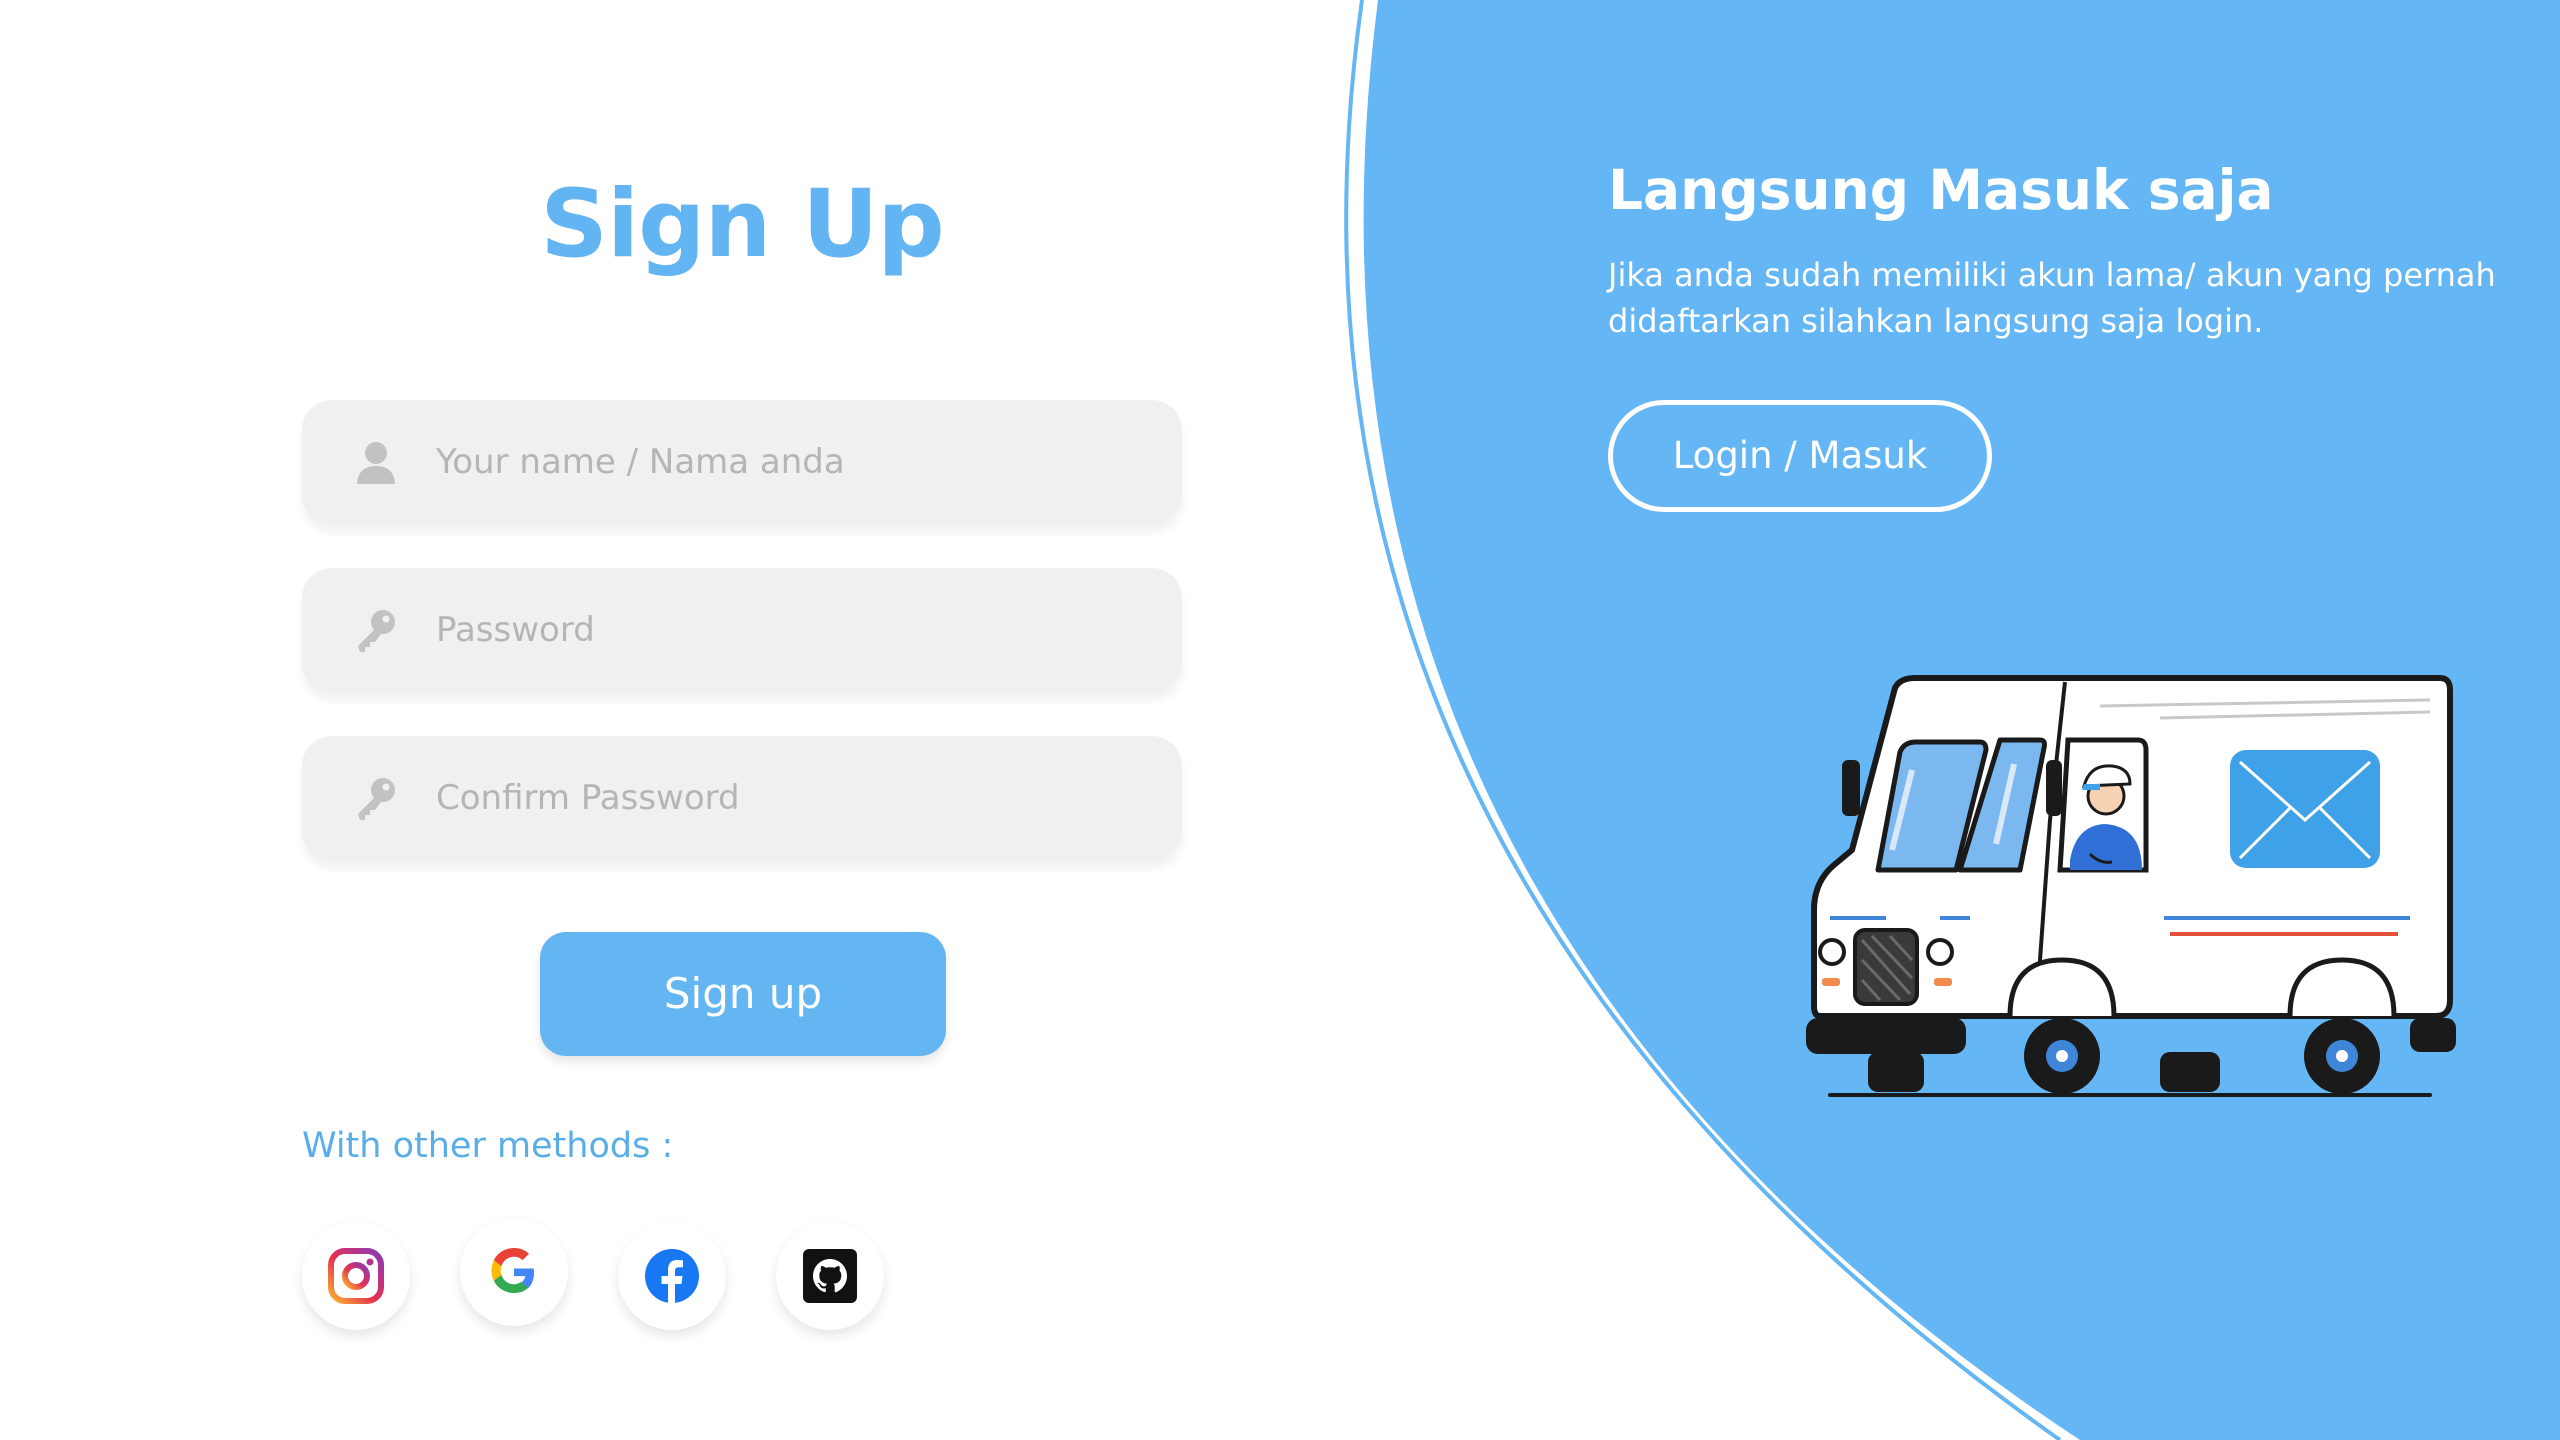 The image size is (2560, 1440). I want to click on google-button, so click(514, 1272).